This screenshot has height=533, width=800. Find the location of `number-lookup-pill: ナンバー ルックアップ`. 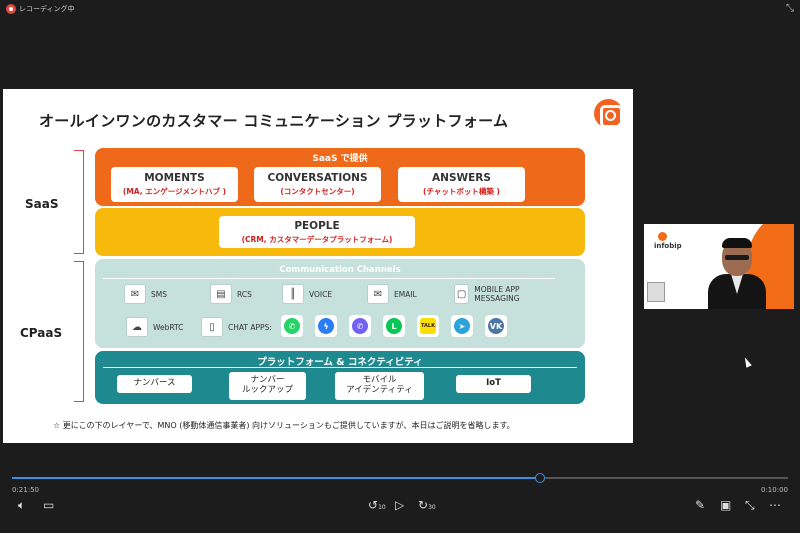

number-lookup-pill: ナンバー ルックアップ is located at coordinates (267, 386).